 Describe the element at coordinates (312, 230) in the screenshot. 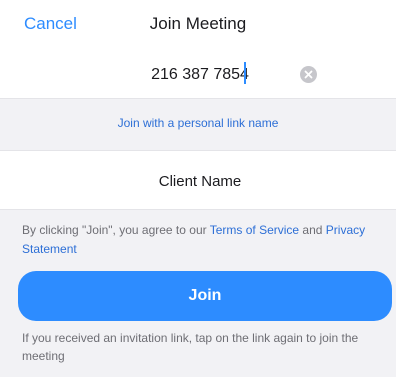

I see `terms-middle: and` at that location.